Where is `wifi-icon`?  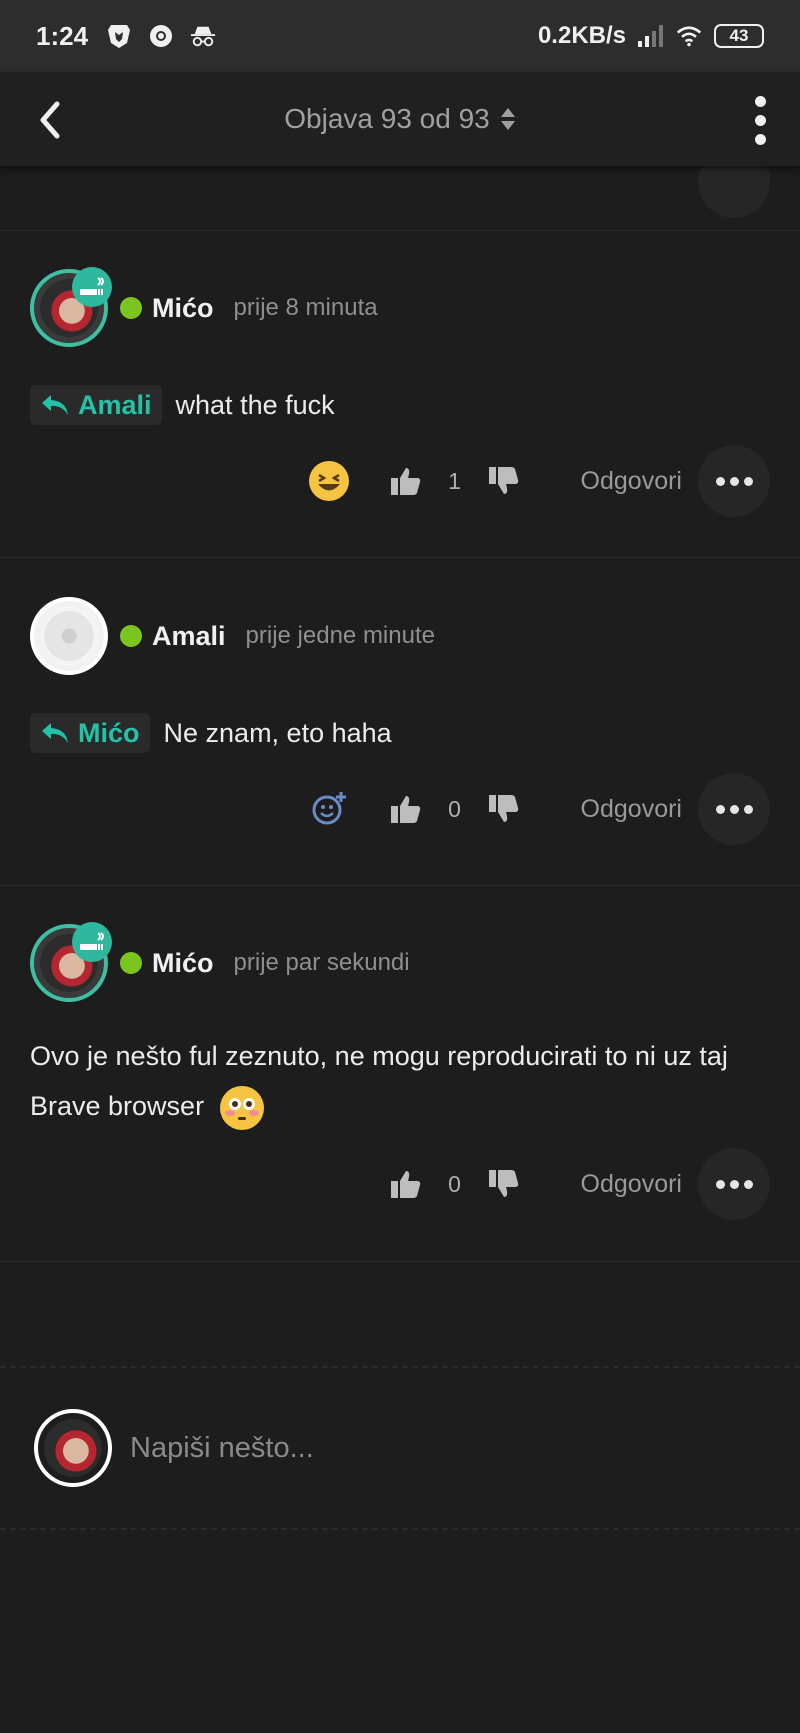
wifi-icon is located at coordinates (689, 36).